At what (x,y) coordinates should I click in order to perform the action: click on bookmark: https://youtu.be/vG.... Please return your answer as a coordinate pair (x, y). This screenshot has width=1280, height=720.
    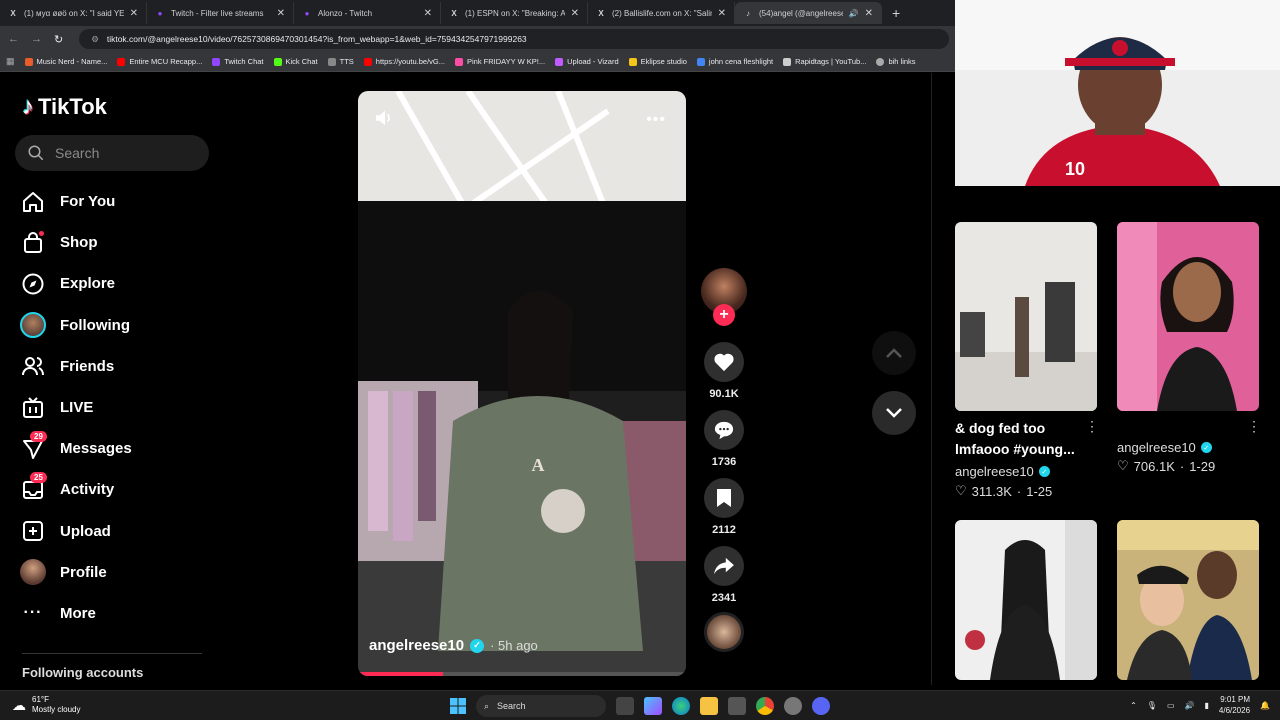
    Looking at the image, I should click on (404, 61).